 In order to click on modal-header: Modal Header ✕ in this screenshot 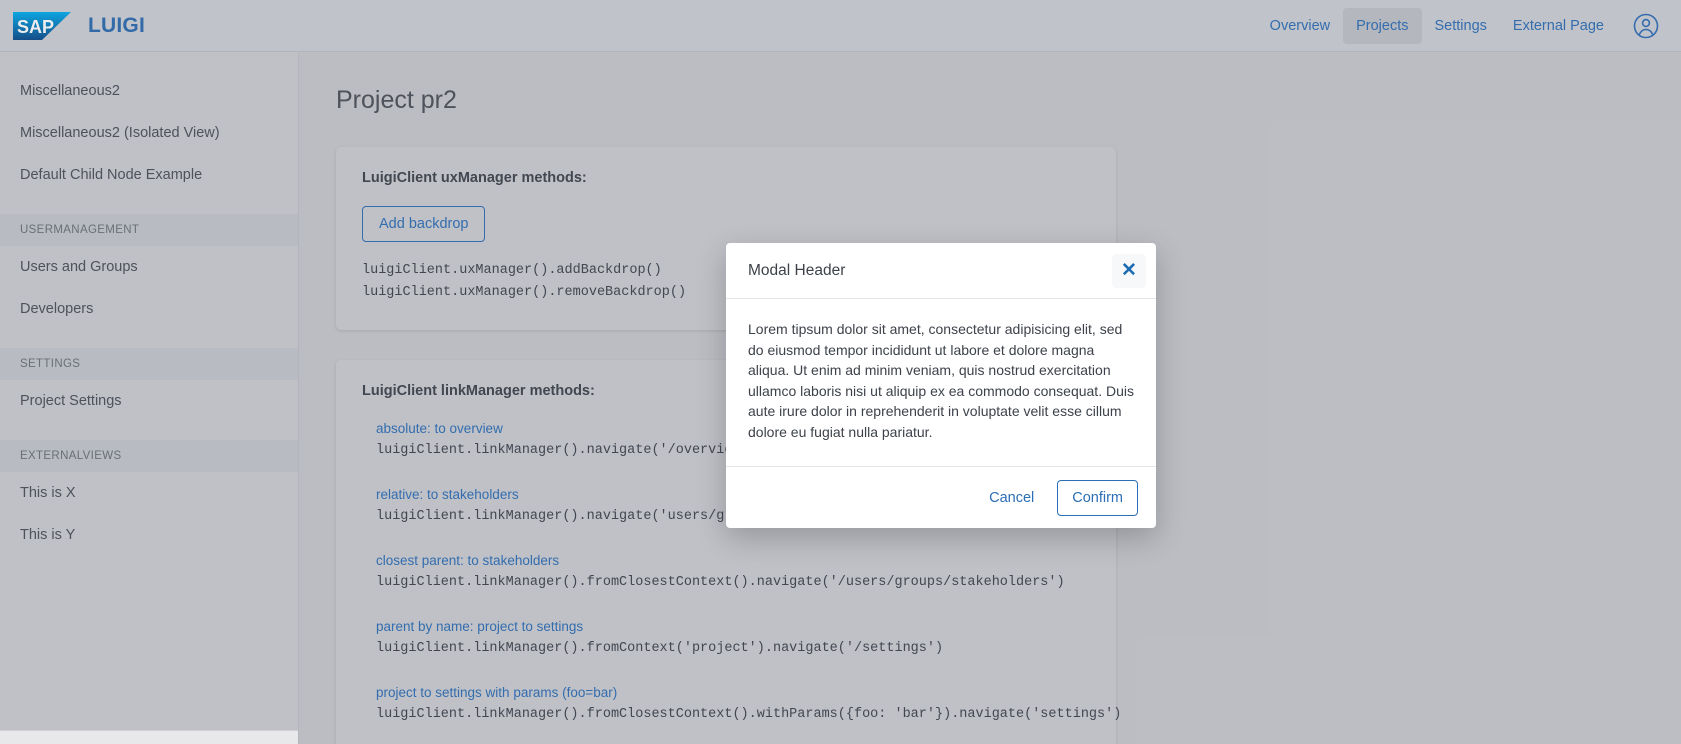, I will do `click(941, 271)`.